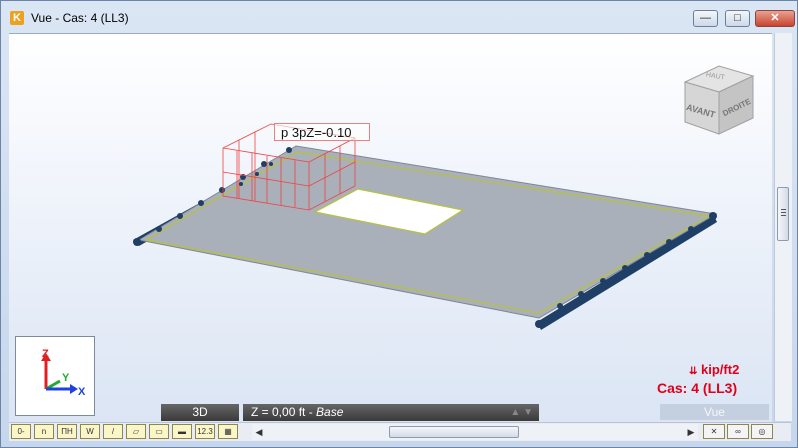  I want to click on maximize-icon: □, so click(737, 18).